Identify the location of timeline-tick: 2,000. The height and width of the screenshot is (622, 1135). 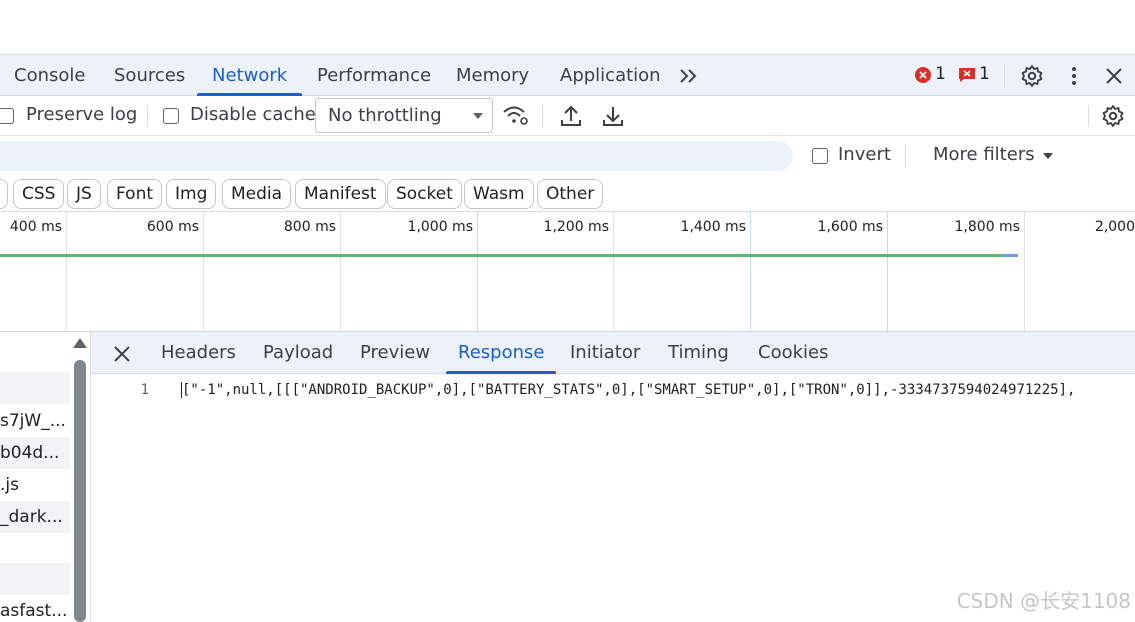
(1114, 227).